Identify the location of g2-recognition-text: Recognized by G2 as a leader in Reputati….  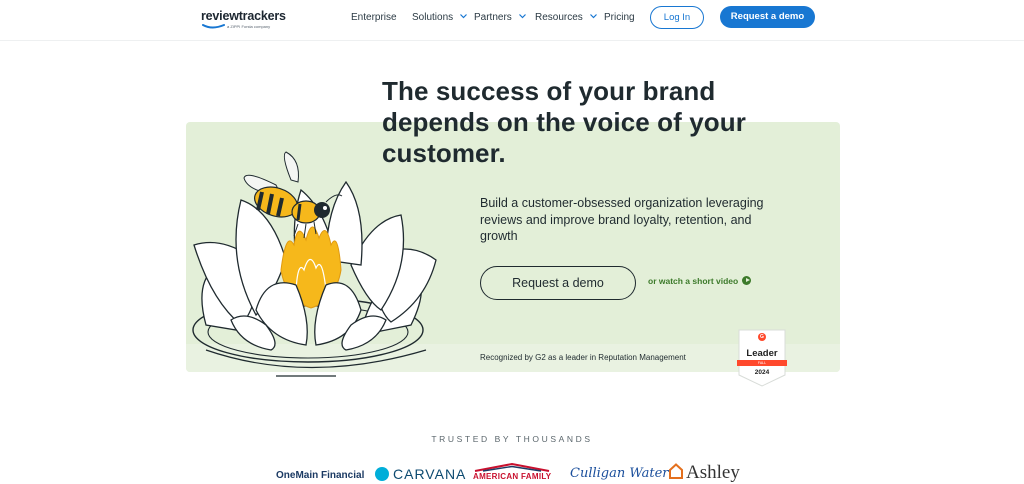
(583, 357).